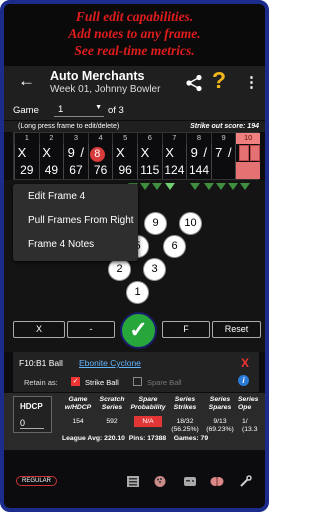  I want to click on stat-header-line: Ope, so click(245, 407).